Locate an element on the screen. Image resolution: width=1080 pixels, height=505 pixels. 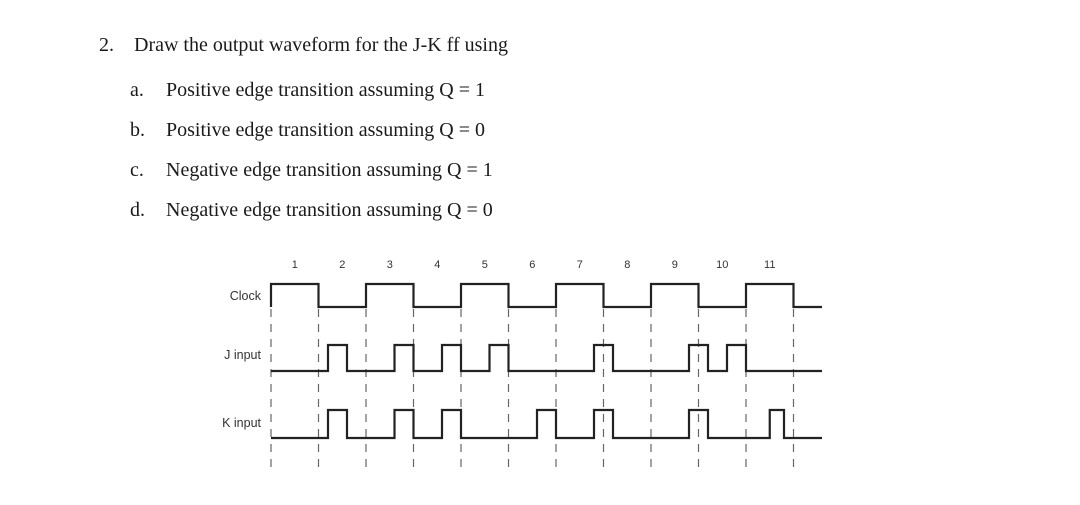
tick-label: 6 is located at coordinates (532, 265).